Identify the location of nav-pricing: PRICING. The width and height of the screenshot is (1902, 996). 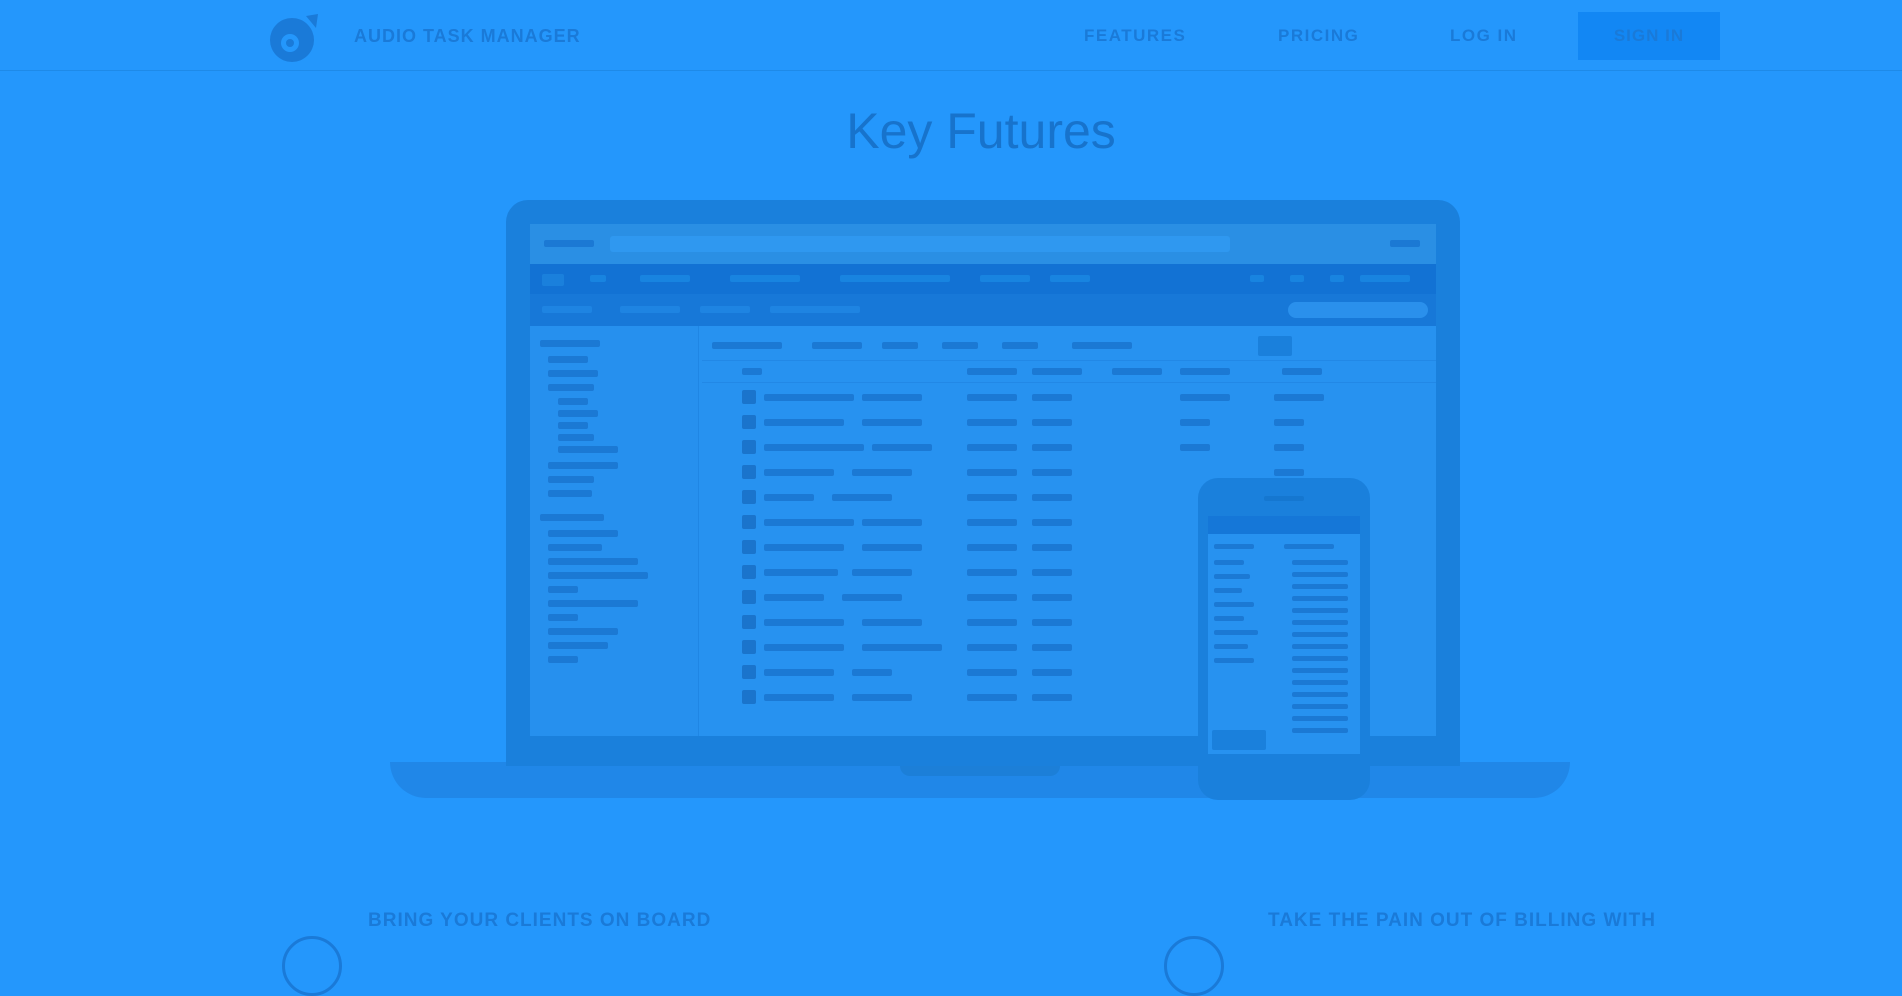
(1318, 36).